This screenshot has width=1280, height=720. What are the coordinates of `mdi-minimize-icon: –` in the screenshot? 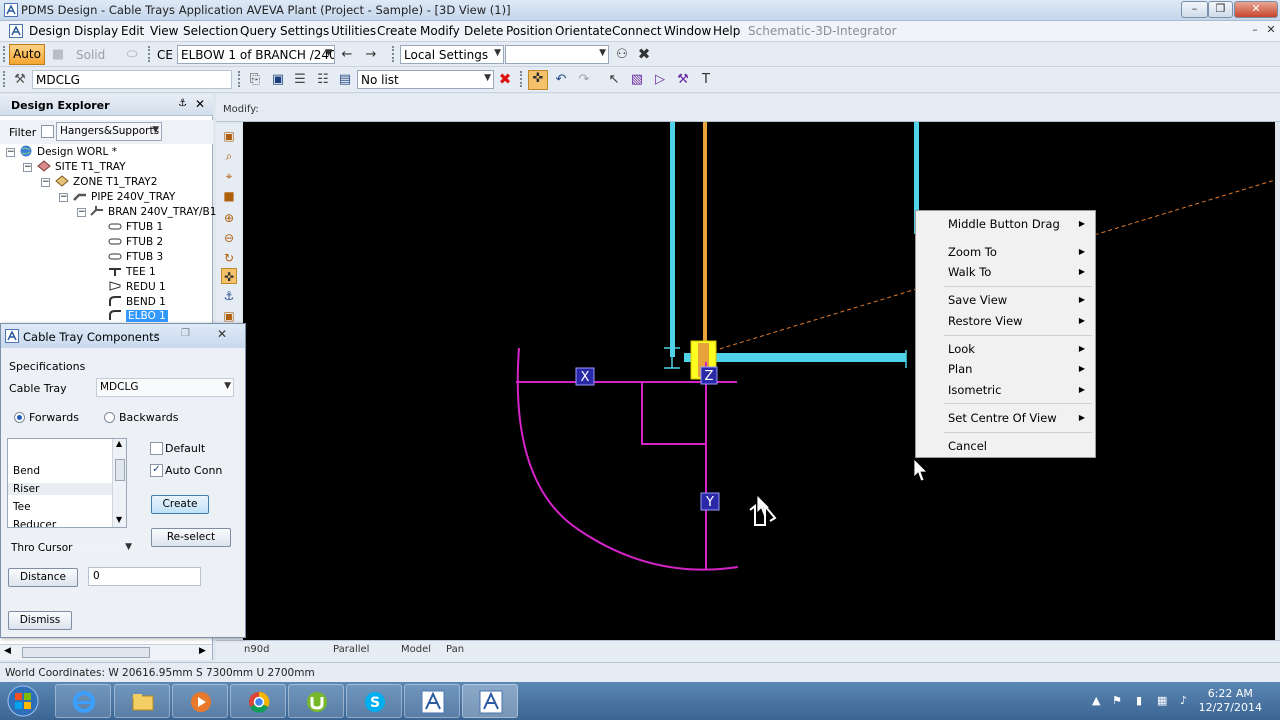 It's located at (1255, 30).